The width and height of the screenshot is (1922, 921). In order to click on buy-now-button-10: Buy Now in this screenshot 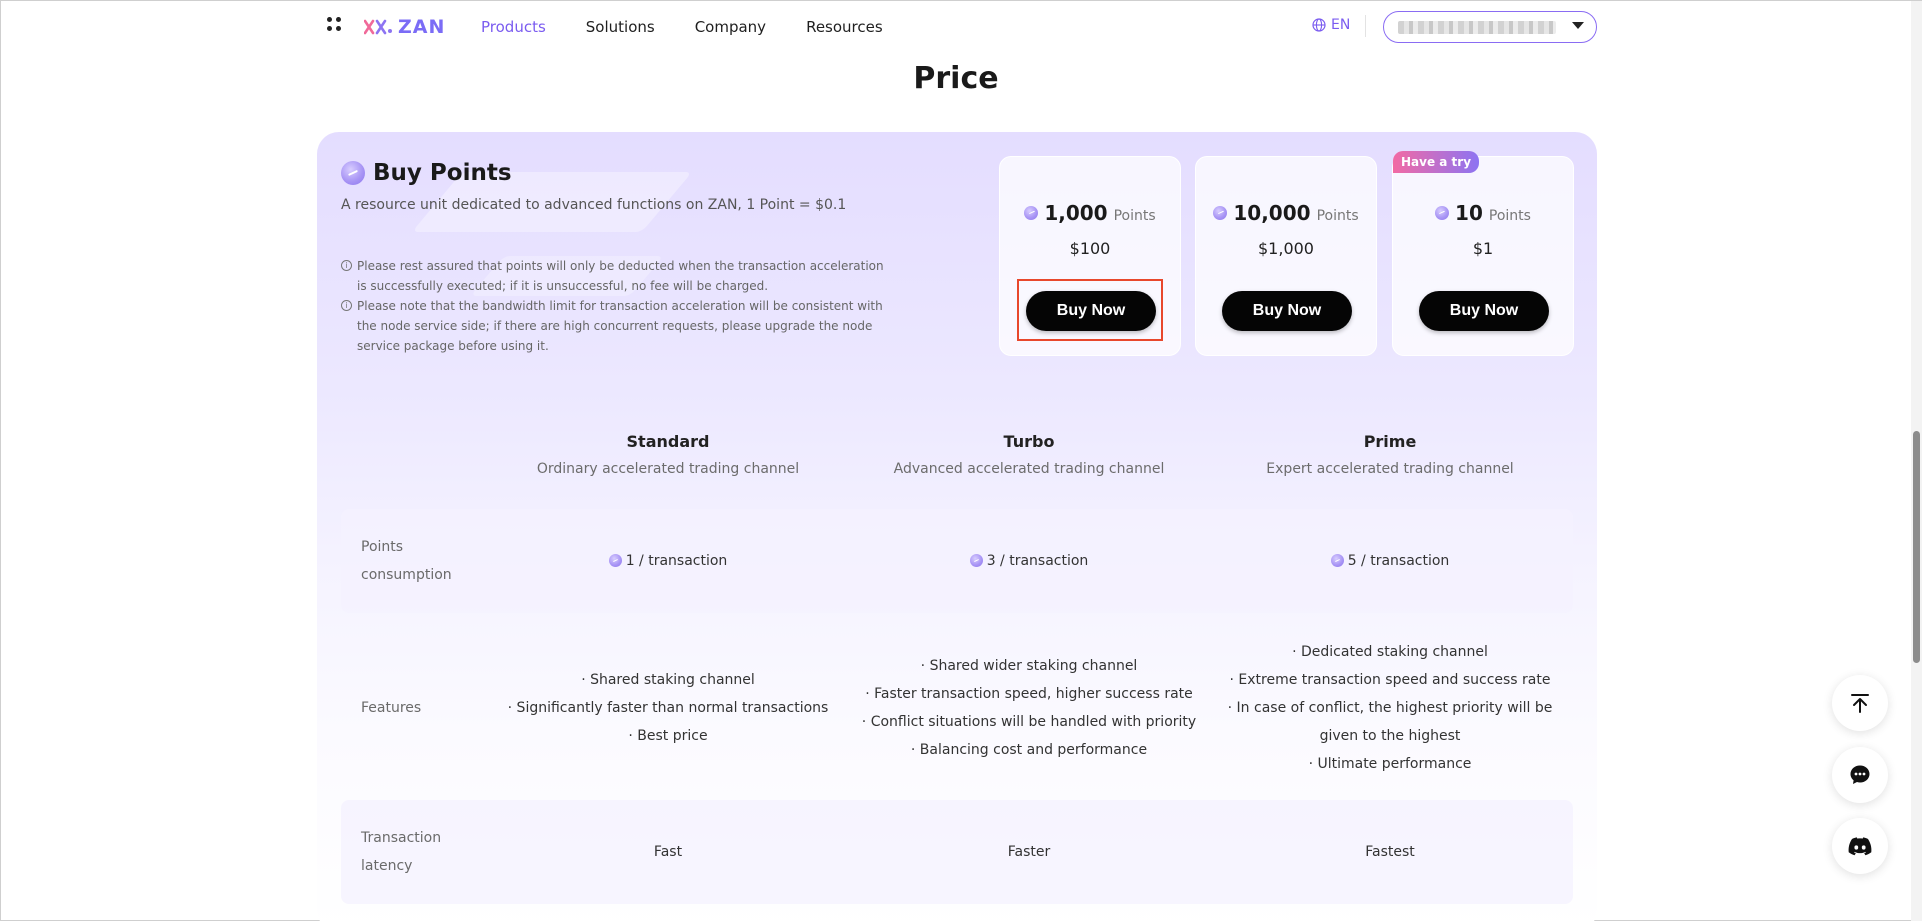, I will do `click(1484, 311)`.